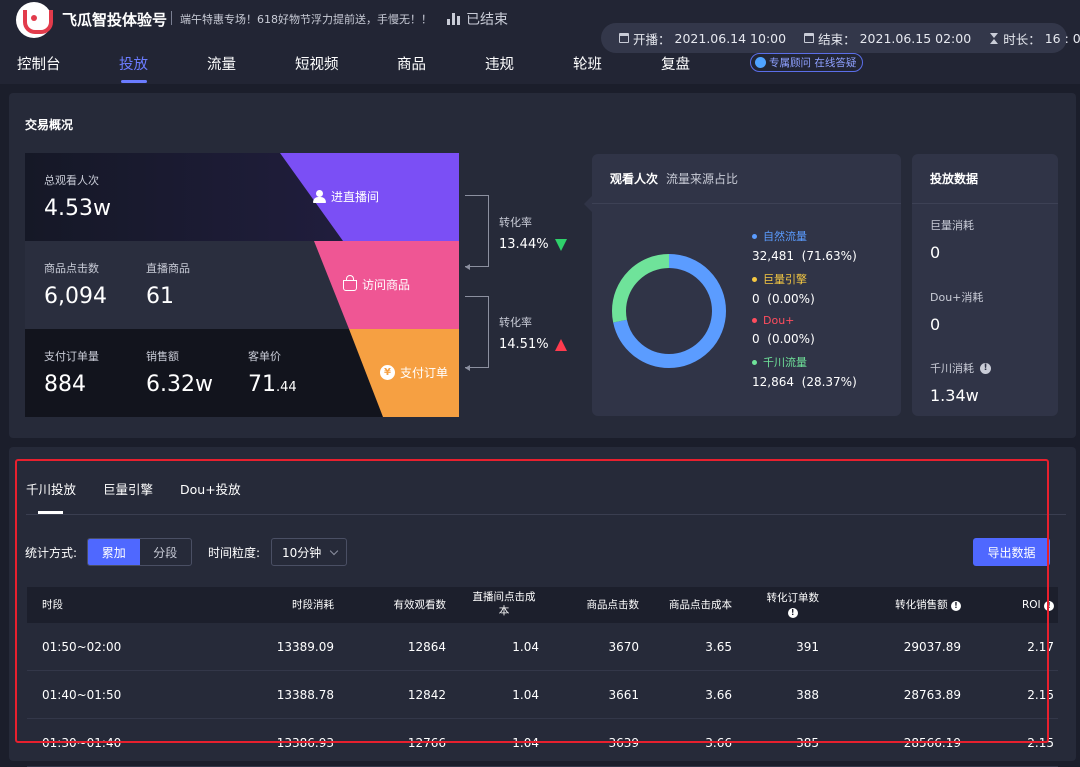 The width and height of the screenshot is (1080, 767). I want to click on conversion-rate-1: 转化率 13.44%, so click(533, 233).